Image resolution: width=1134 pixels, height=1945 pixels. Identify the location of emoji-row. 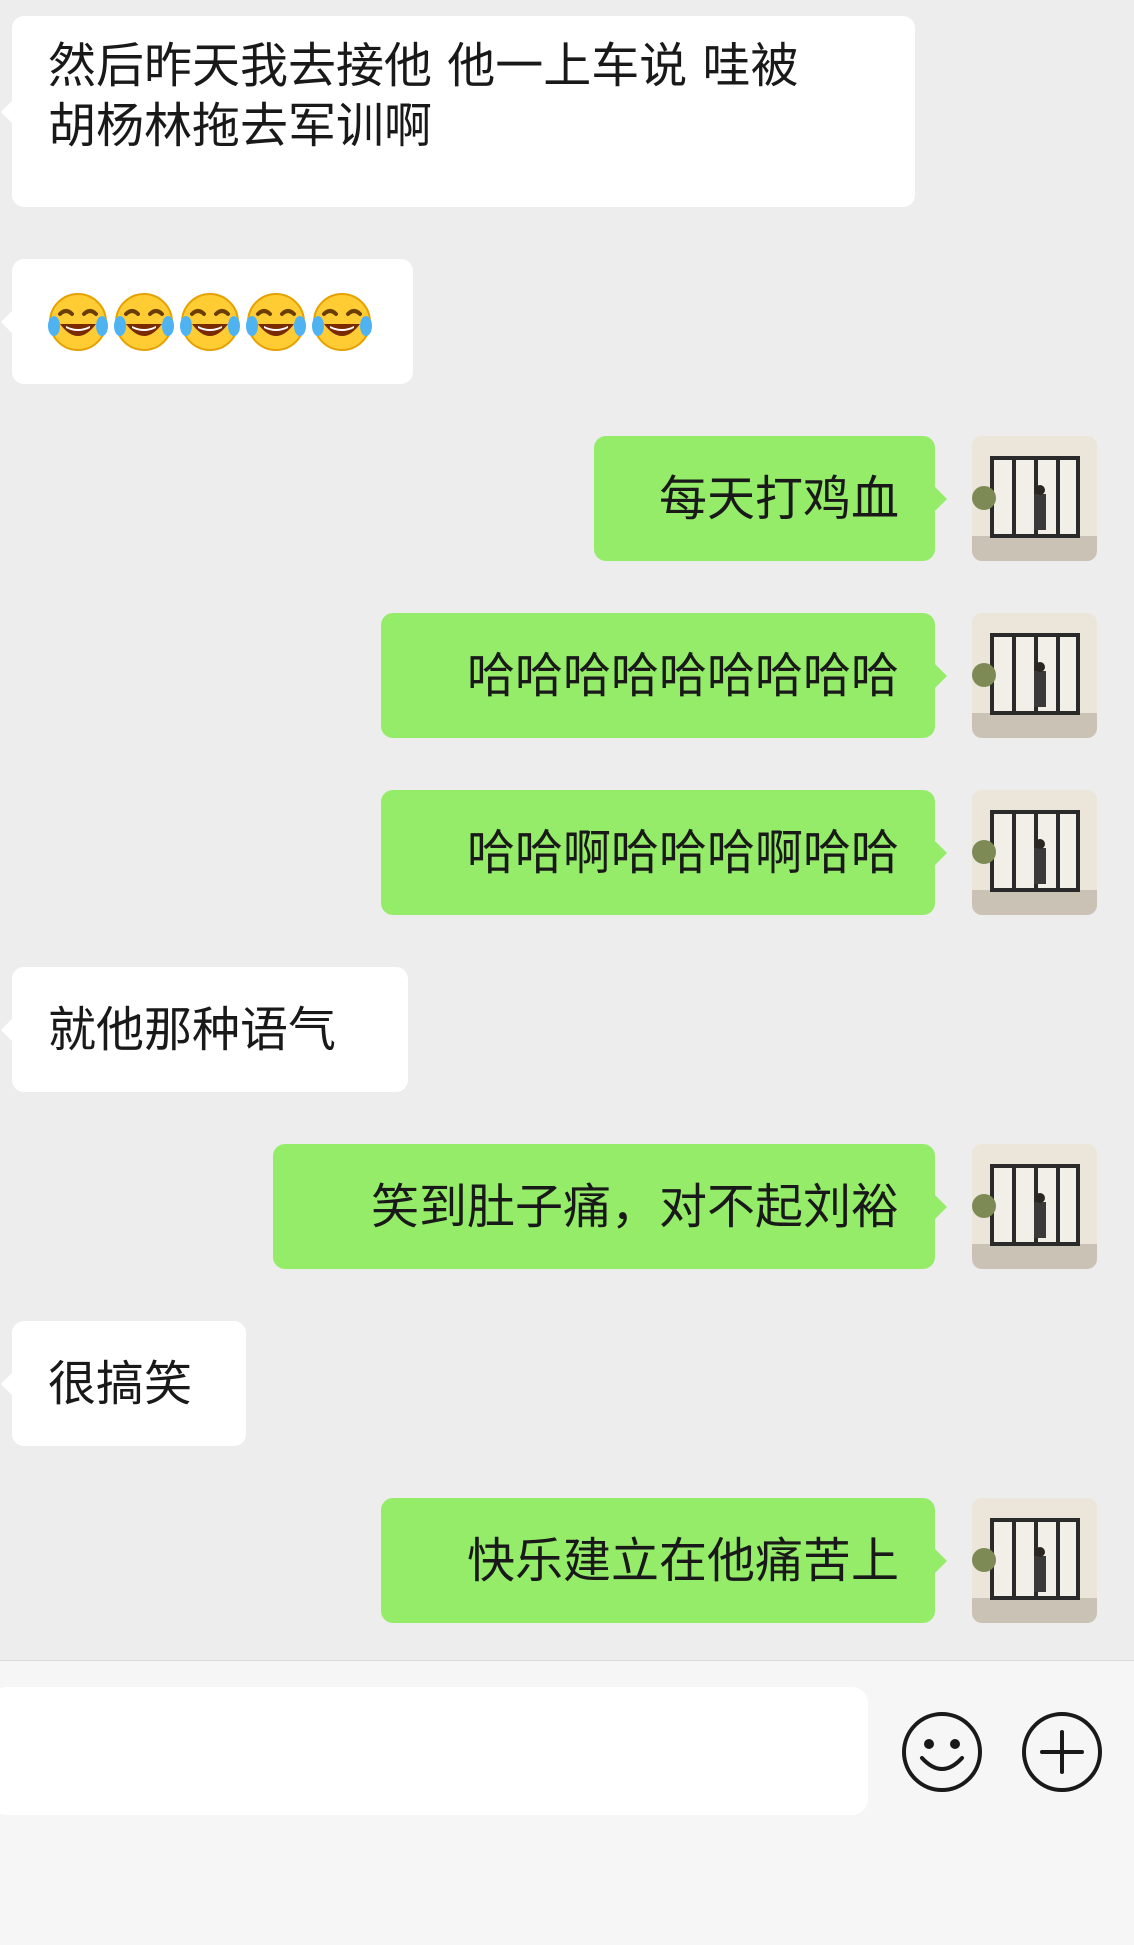
(210, 322).